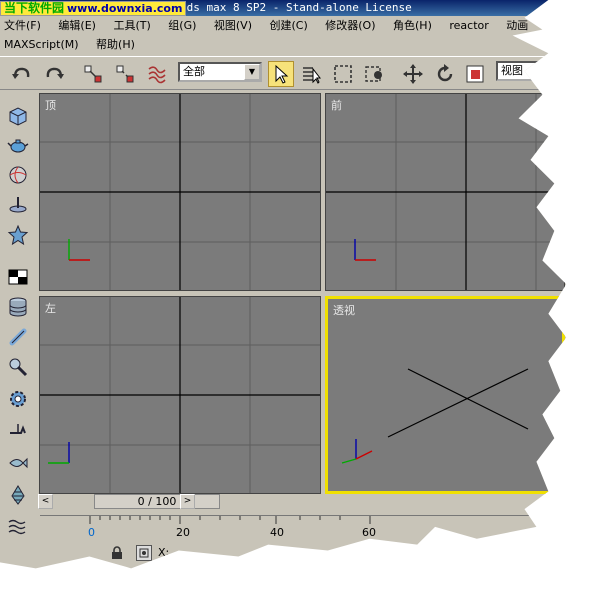  Describe the element at coordinates (164, 552) in the screenshot. I see `x-coordinate-label: X:` at that location.